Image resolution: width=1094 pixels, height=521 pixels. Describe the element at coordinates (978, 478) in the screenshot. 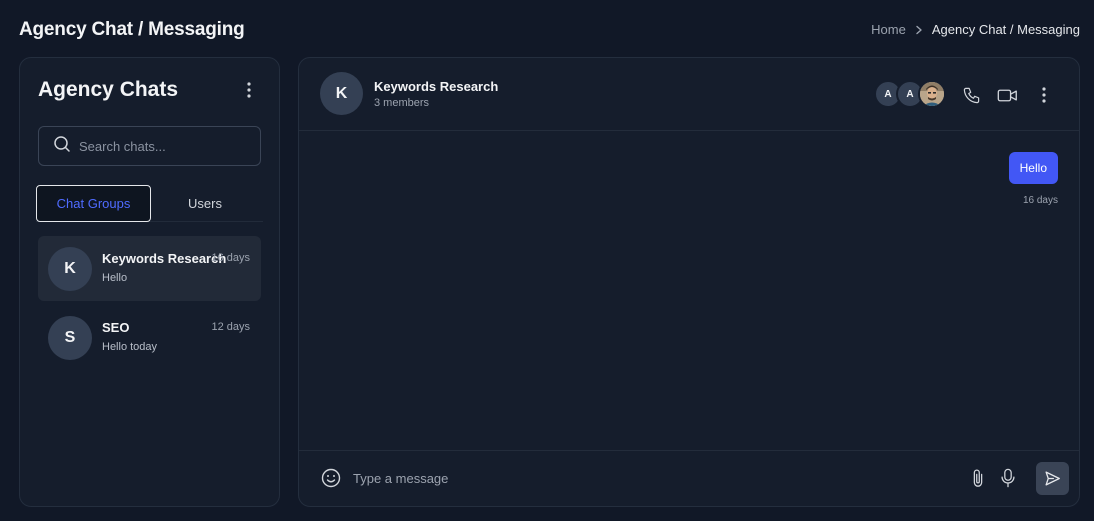

I see `paperclip-icon` at that location.